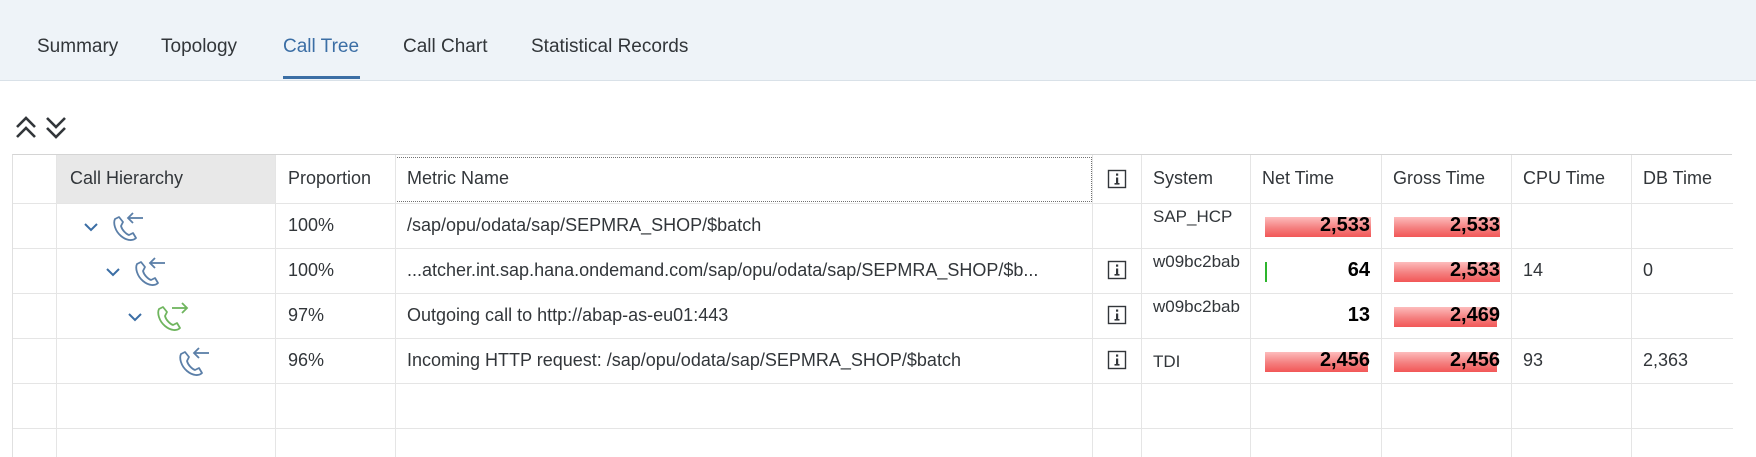 This screenshot has height=457, width=1756. I want to click on system-value: SAP_HCP, so click(1193, 216).